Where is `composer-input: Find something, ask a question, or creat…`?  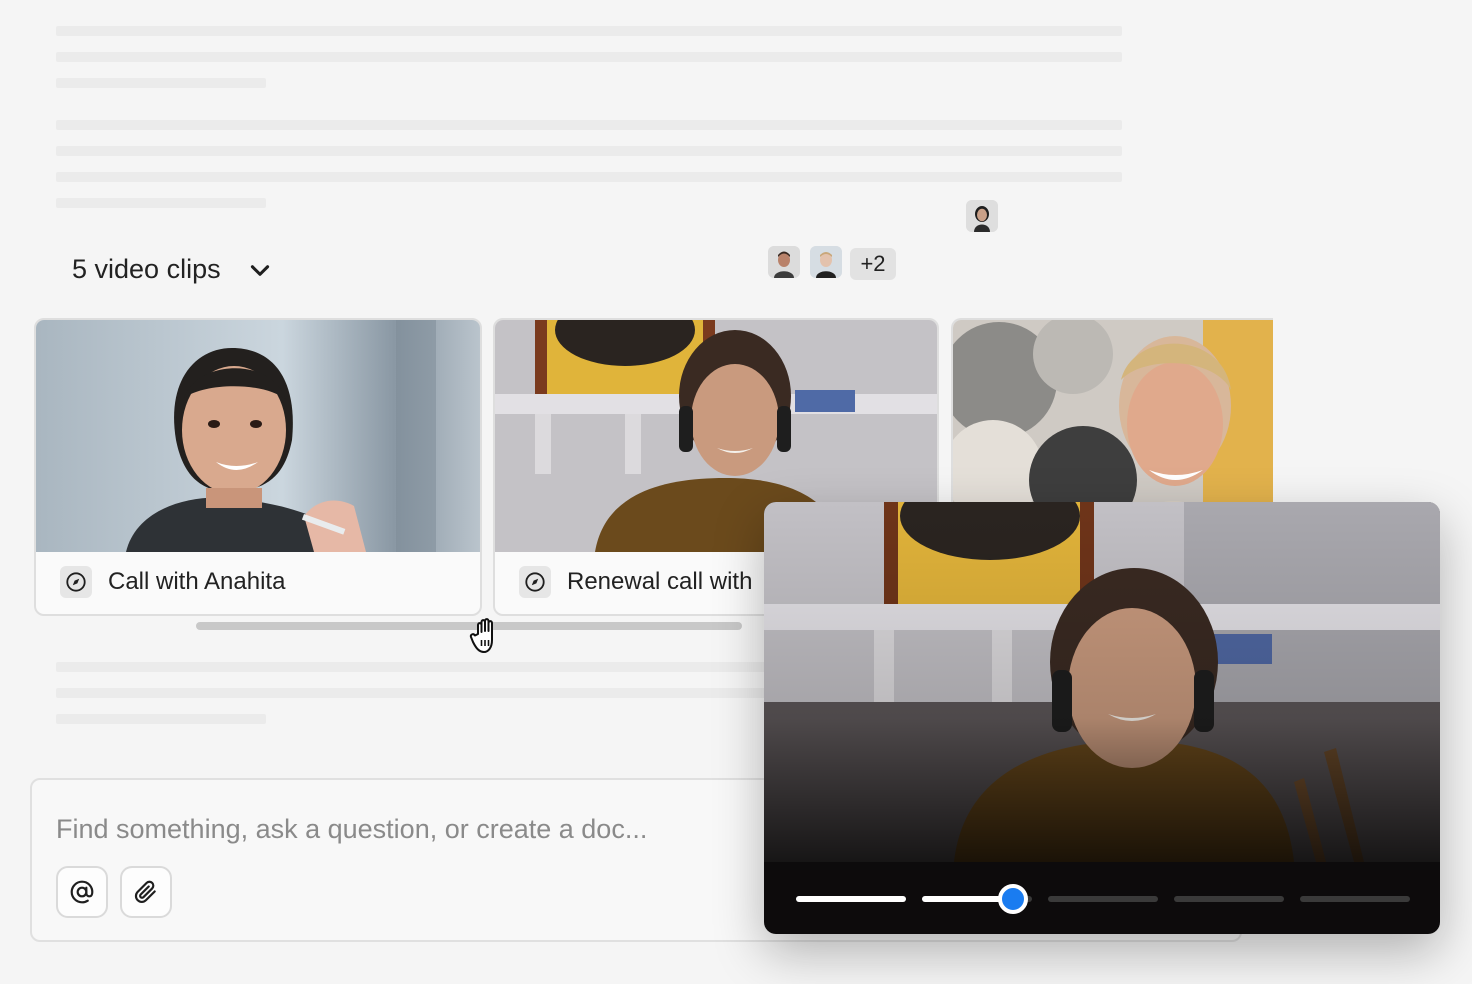 composer-input: Find something, ask a question, or creat… is located at coordinates (351, 829).